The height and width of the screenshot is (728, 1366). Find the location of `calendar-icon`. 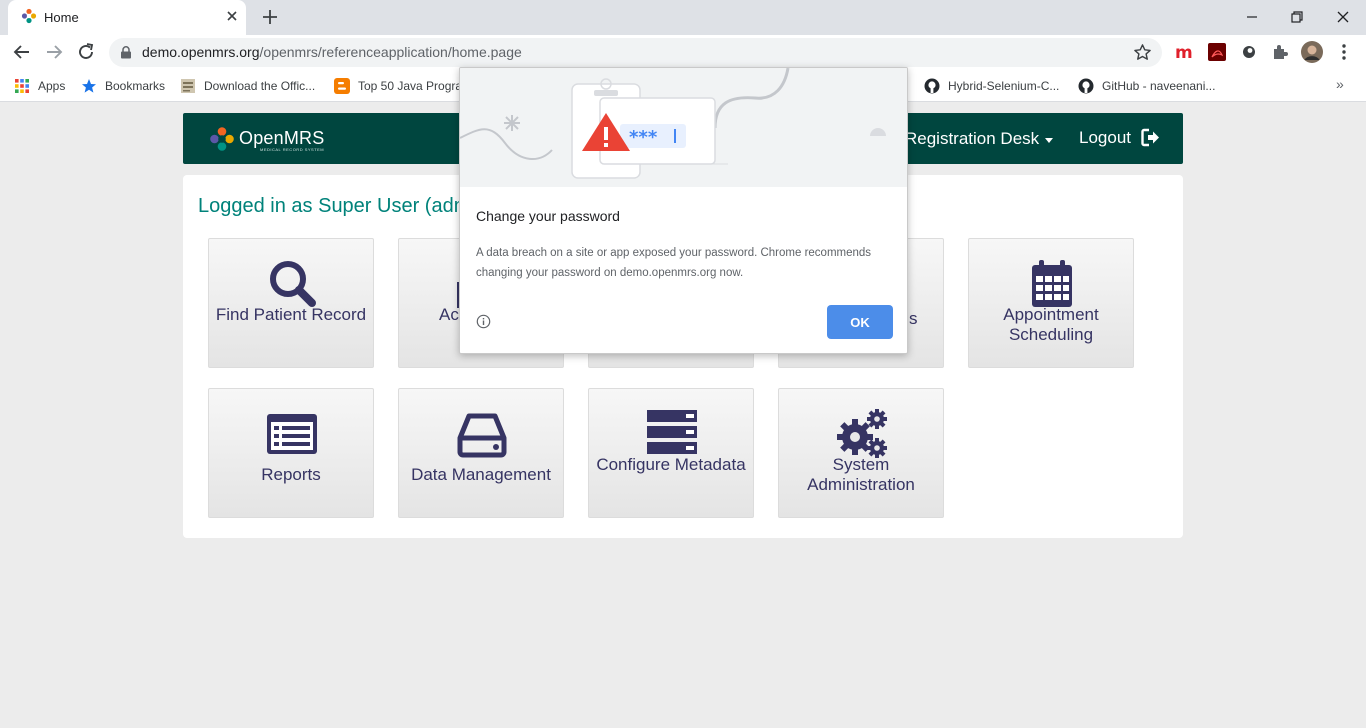

calendar-icon is located at coordinates (1052, 283).